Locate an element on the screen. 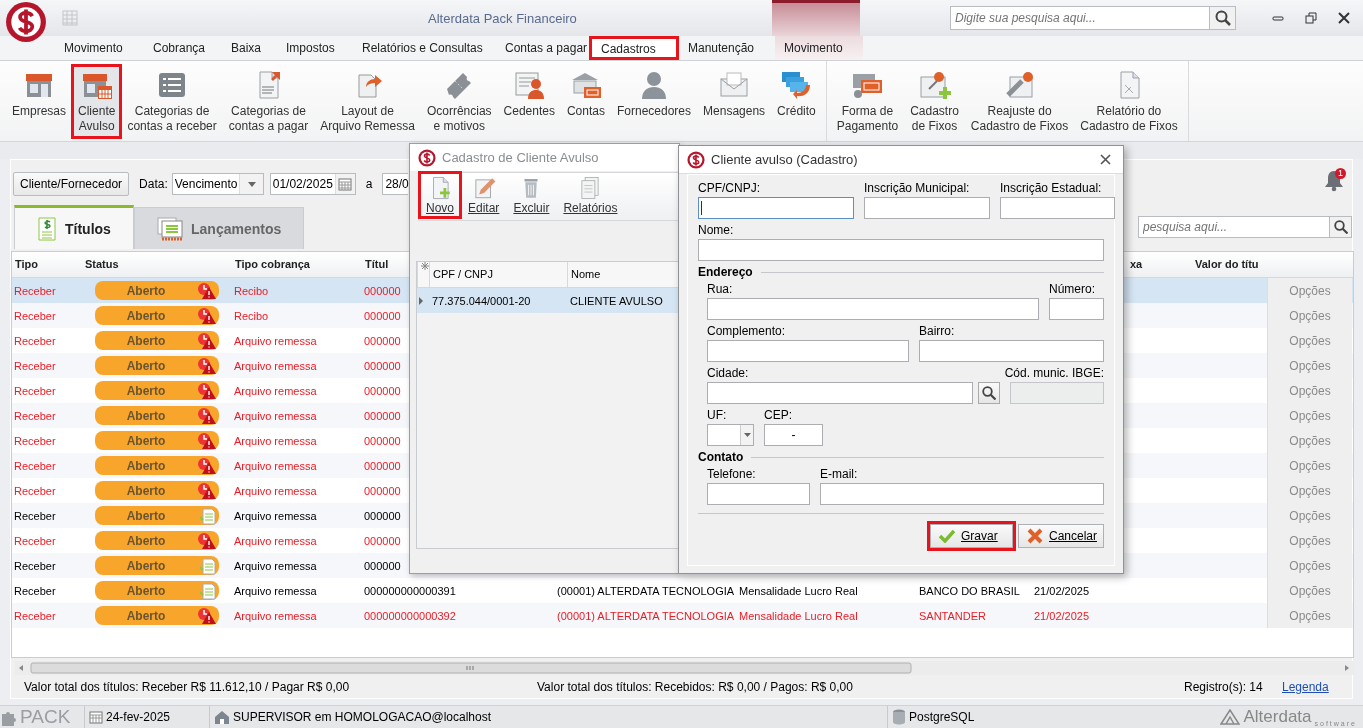 The image size is (1363, 728). menu-tab: Cobrança is located at coordinates (183, 48).